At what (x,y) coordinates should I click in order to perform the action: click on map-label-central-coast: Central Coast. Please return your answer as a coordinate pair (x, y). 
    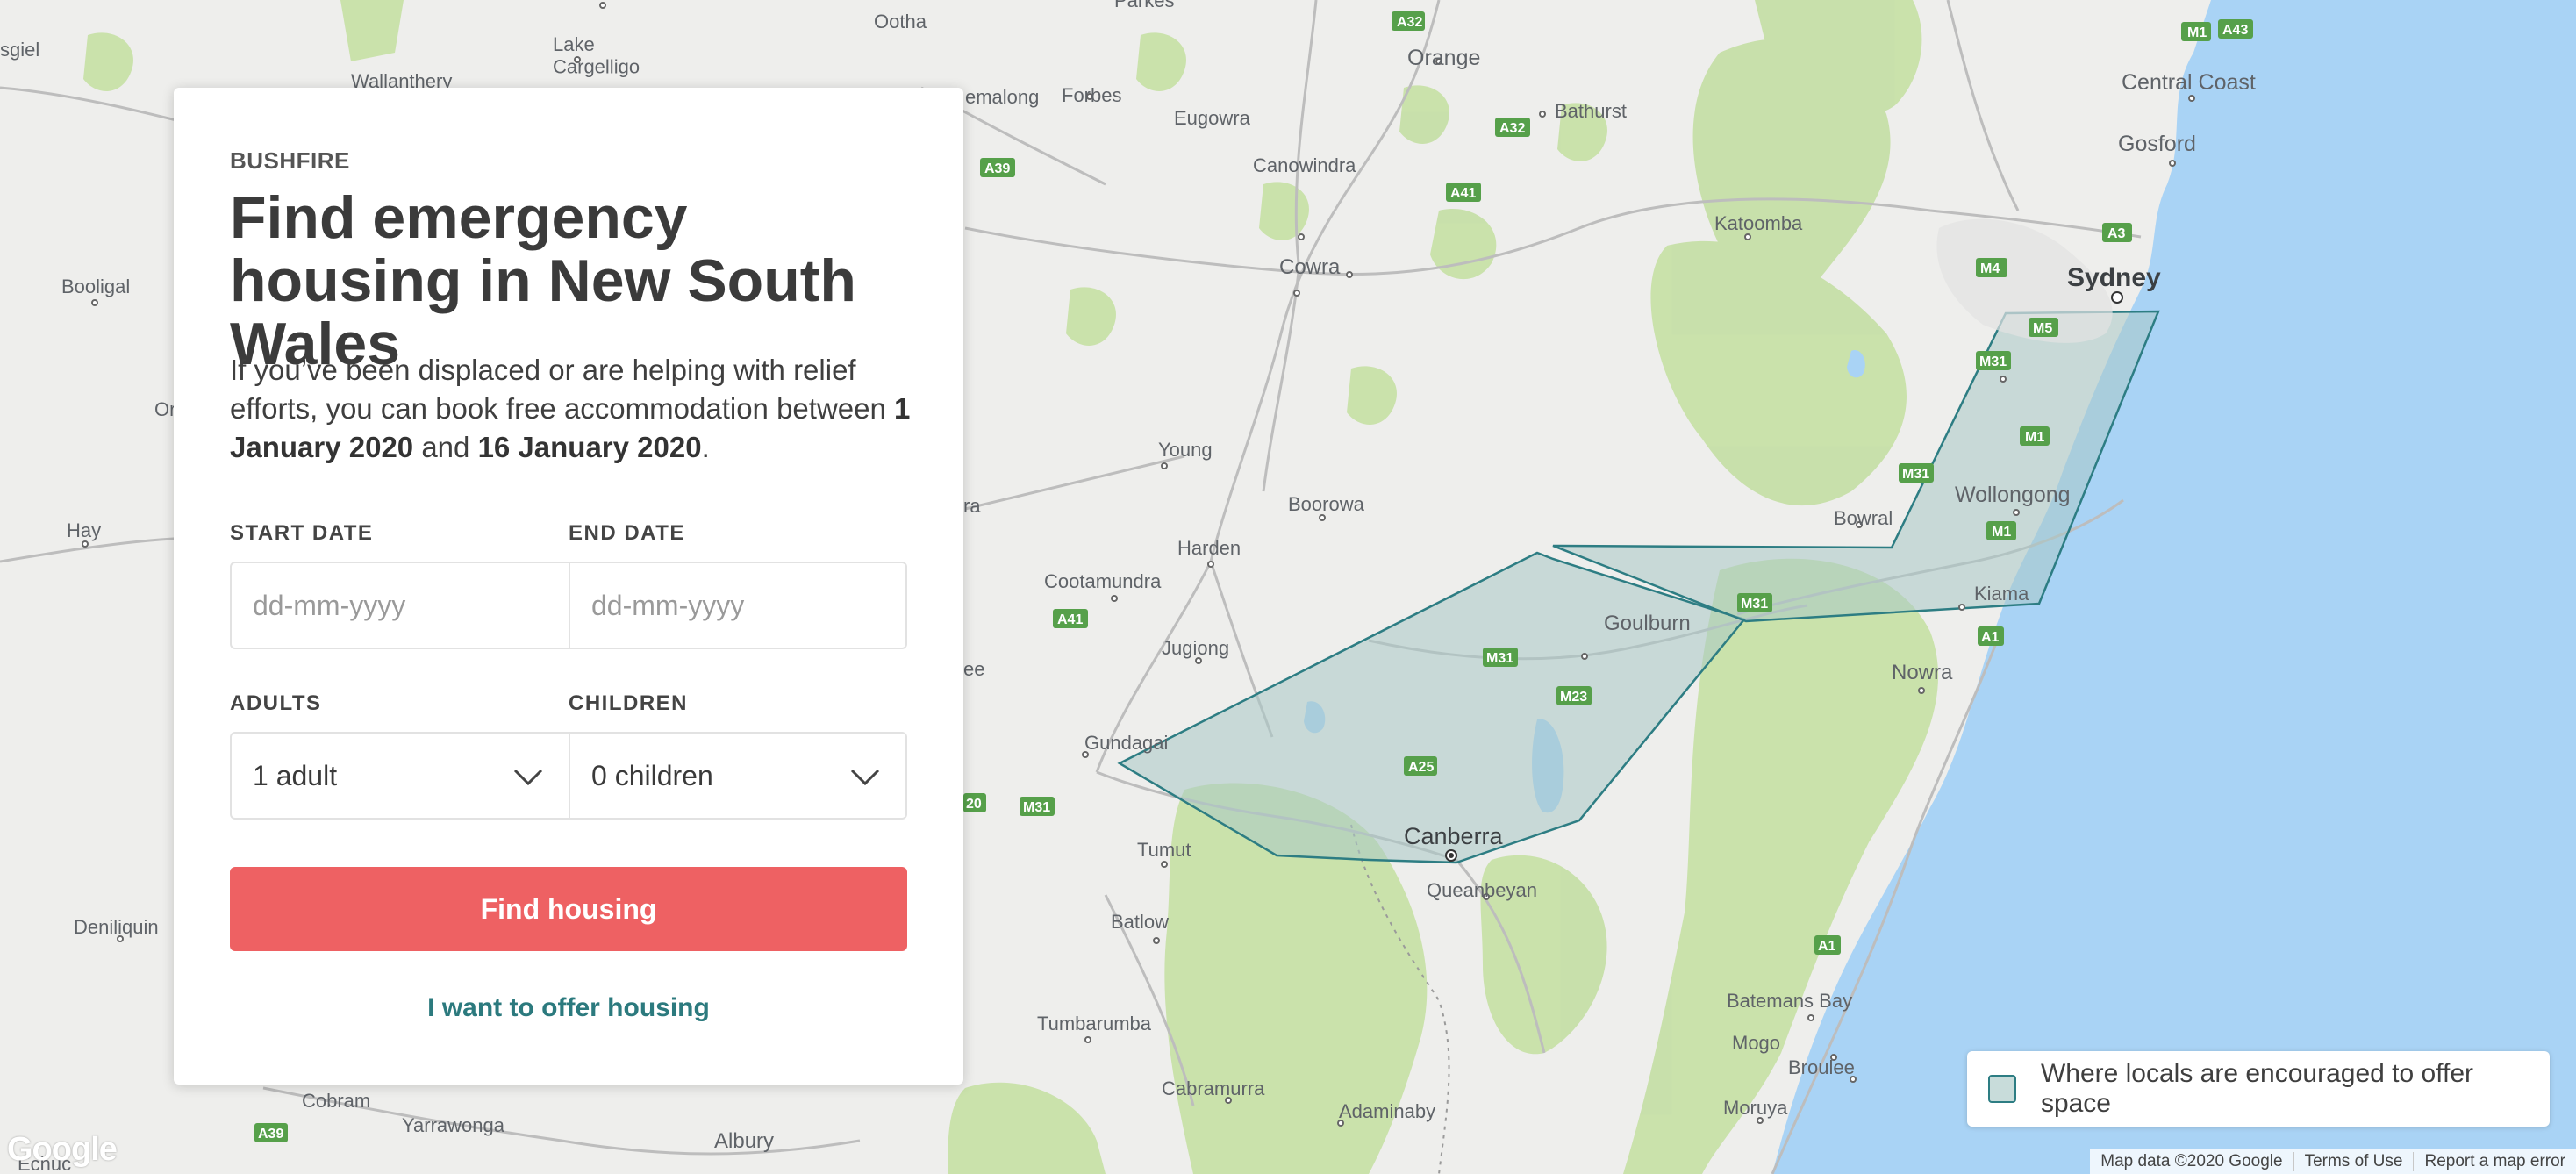
    Looking at the image, I should click on (2189, 83).